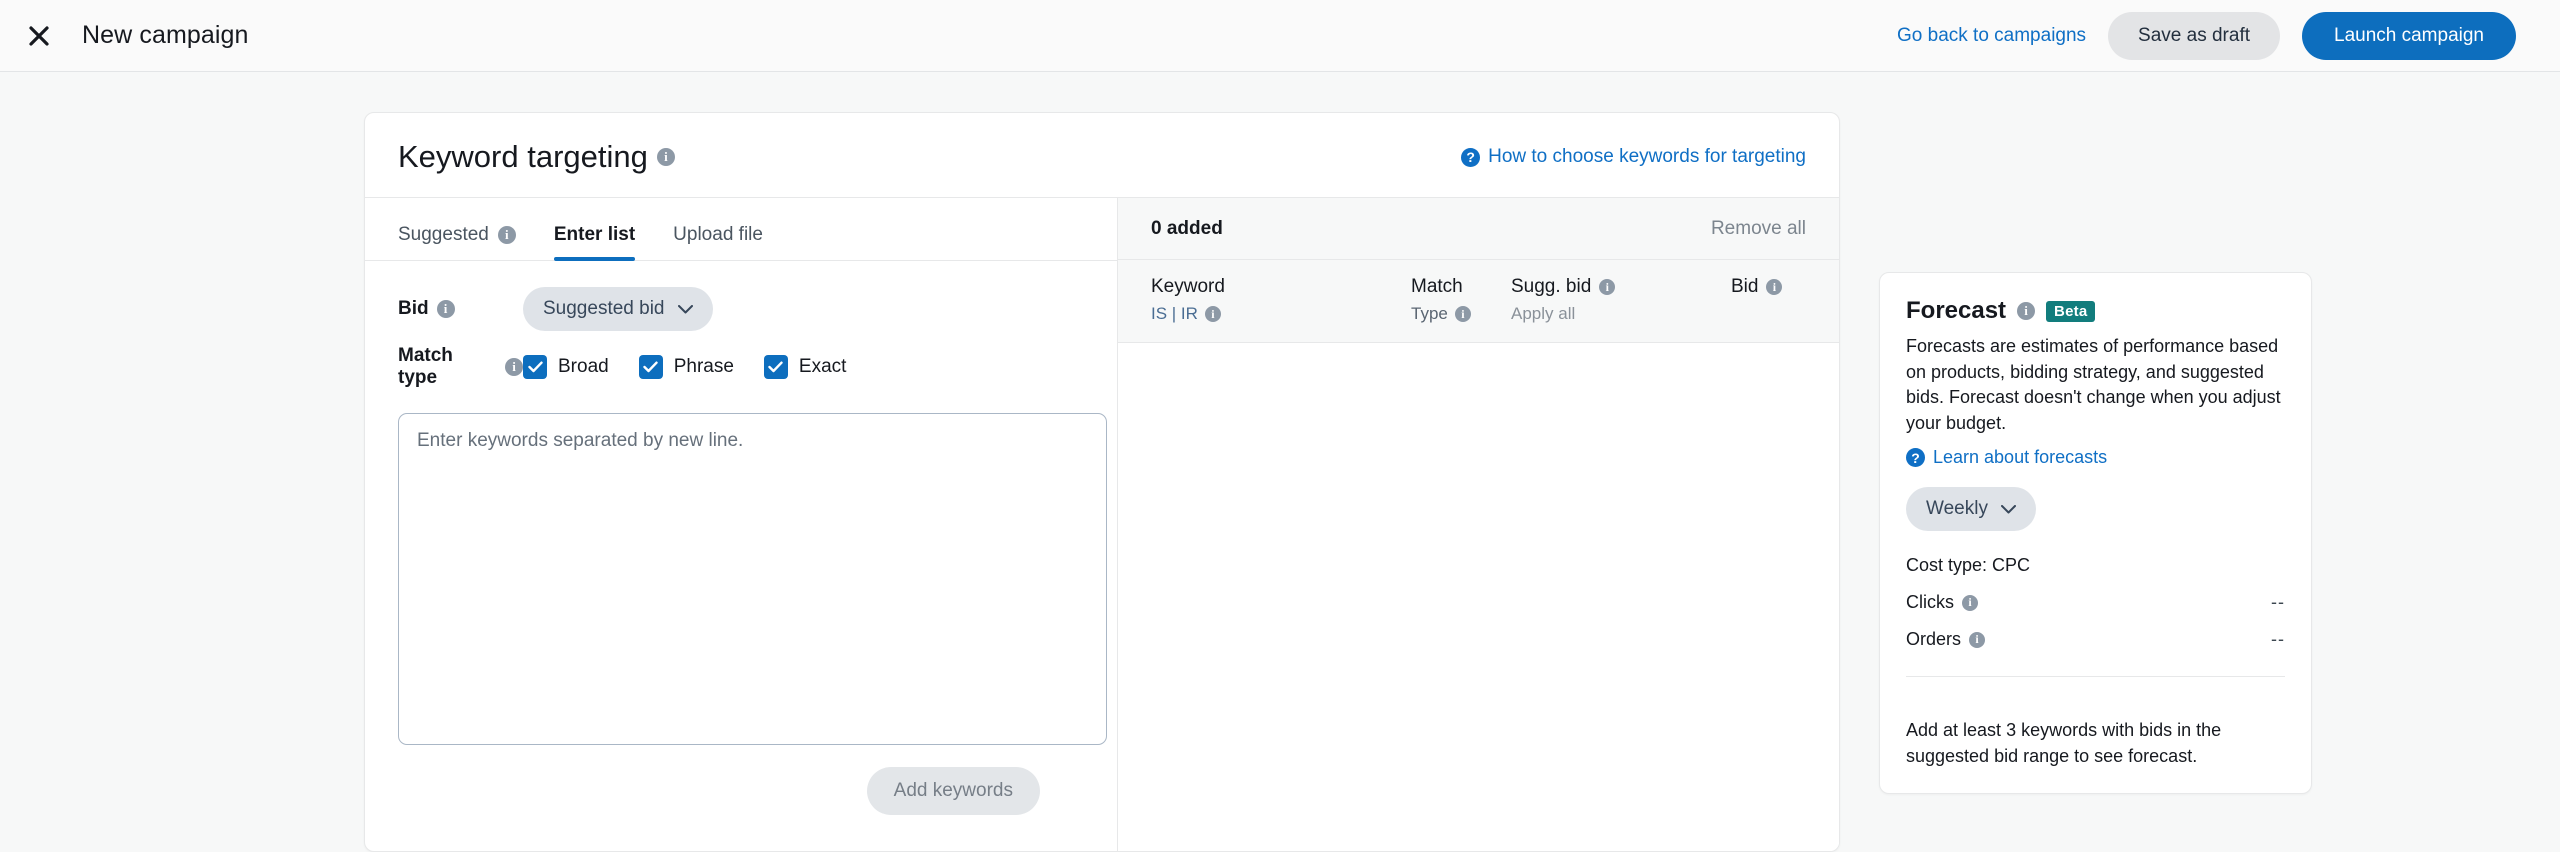 This screenshot has height=852, width=2560. What do you see at coordinates (460, 309) in the screenshot?
I see `bid-label: Bid i` at bounding box center [460, 309].